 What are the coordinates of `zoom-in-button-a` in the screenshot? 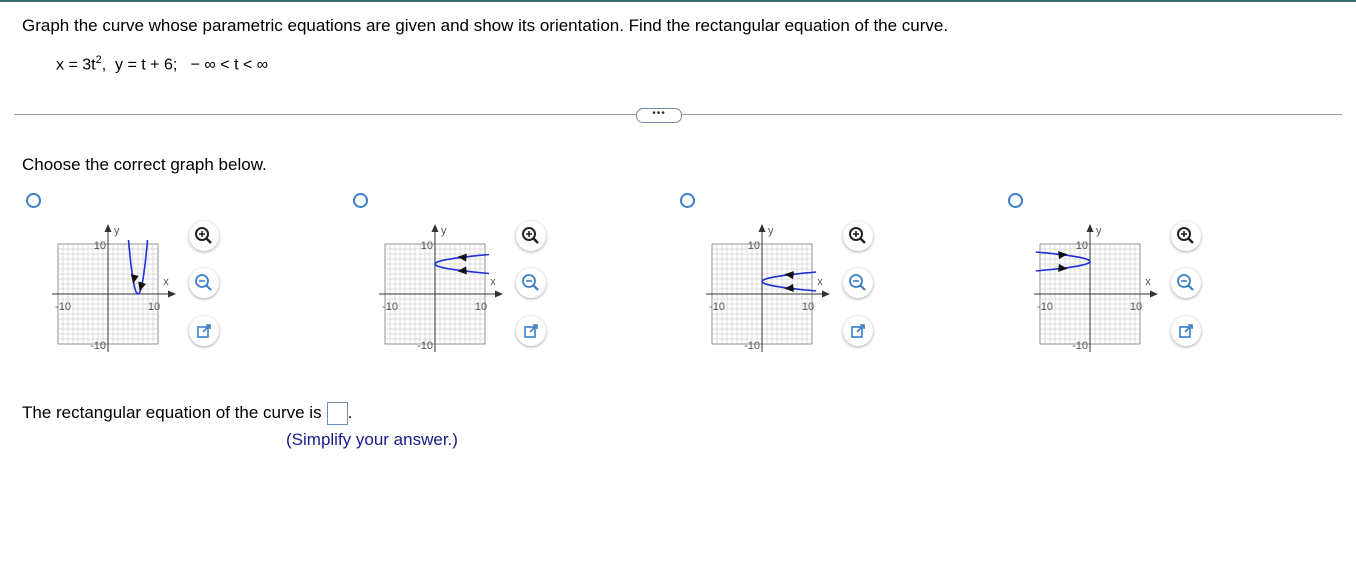 It's located at (204, 236).